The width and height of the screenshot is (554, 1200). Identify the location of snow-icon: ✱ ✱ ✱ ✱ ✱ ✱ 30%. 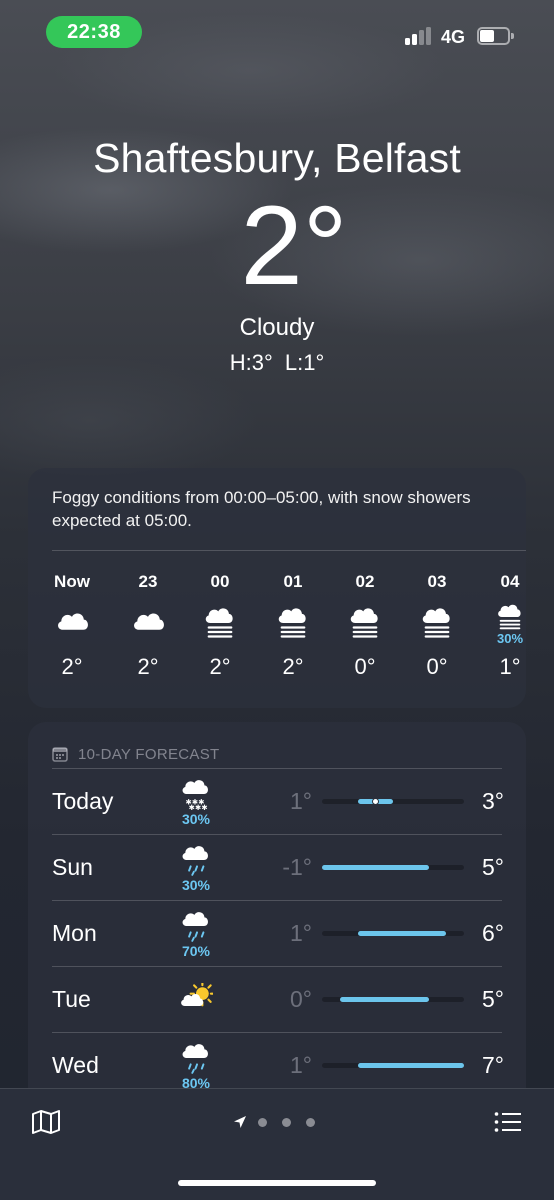
(196, 802).